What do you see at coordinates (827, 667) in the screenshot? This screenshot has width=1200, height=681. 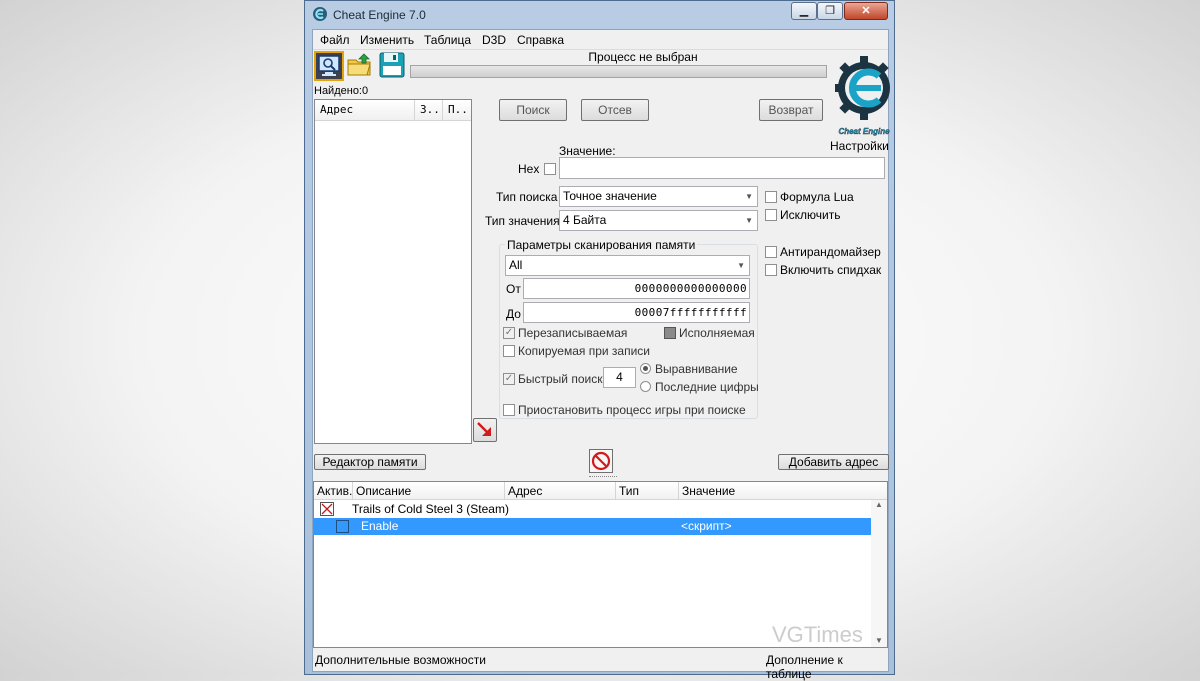 I see `table-extras-link: Дополнение к таблице` at bounding box center [827, 667].